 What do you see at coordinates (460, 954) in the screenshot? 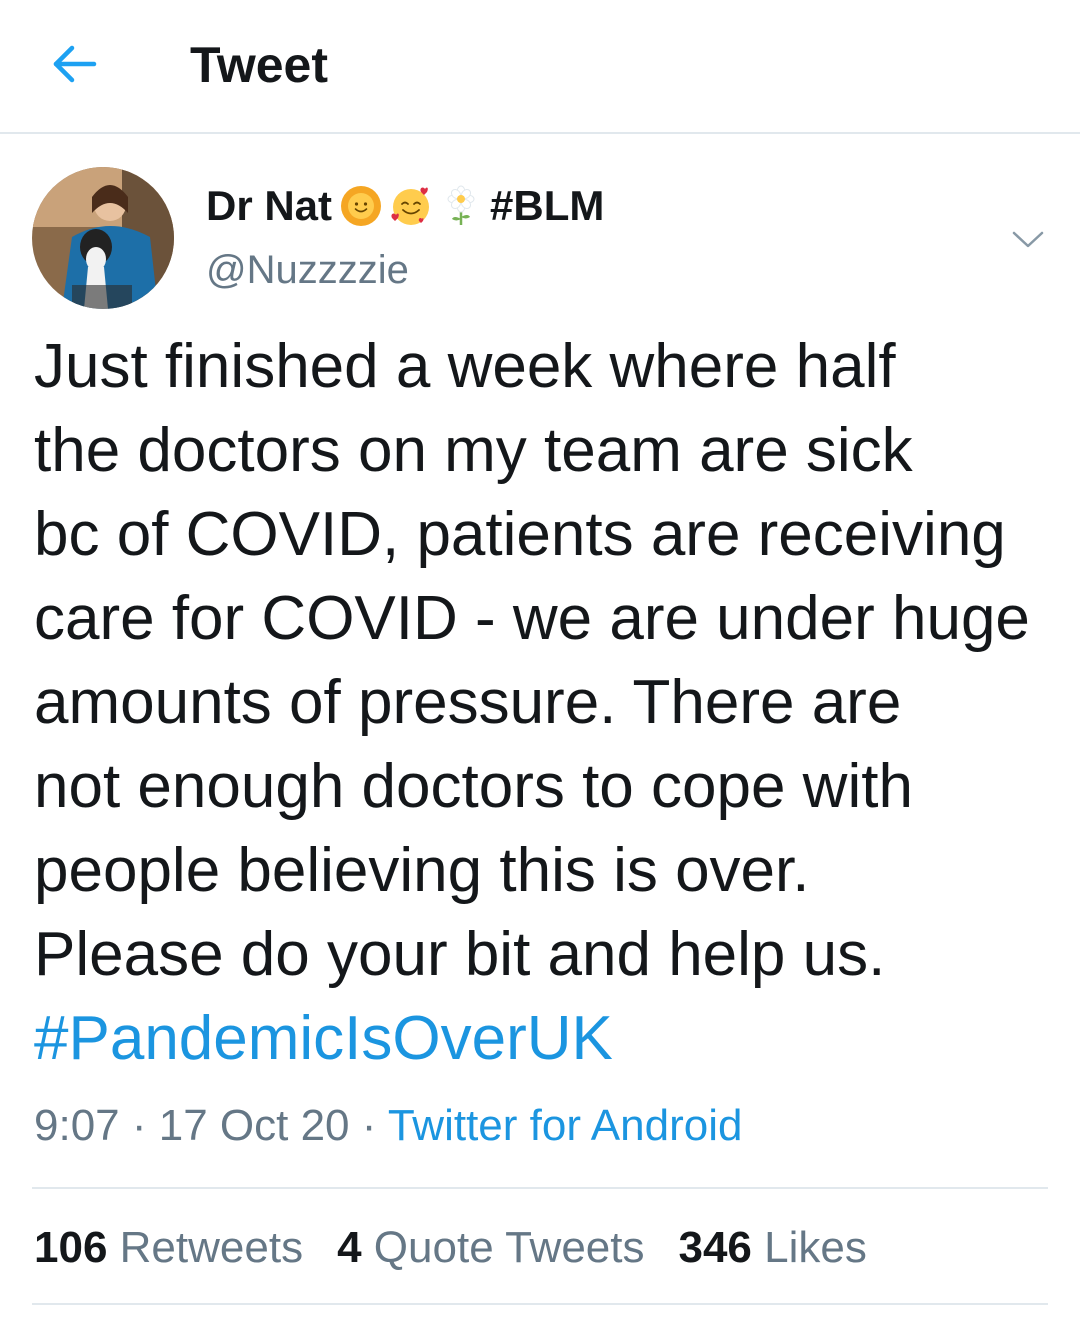
I see `tweet-text-line: Please do your bit and help us.` at bounding box center [460, 954].